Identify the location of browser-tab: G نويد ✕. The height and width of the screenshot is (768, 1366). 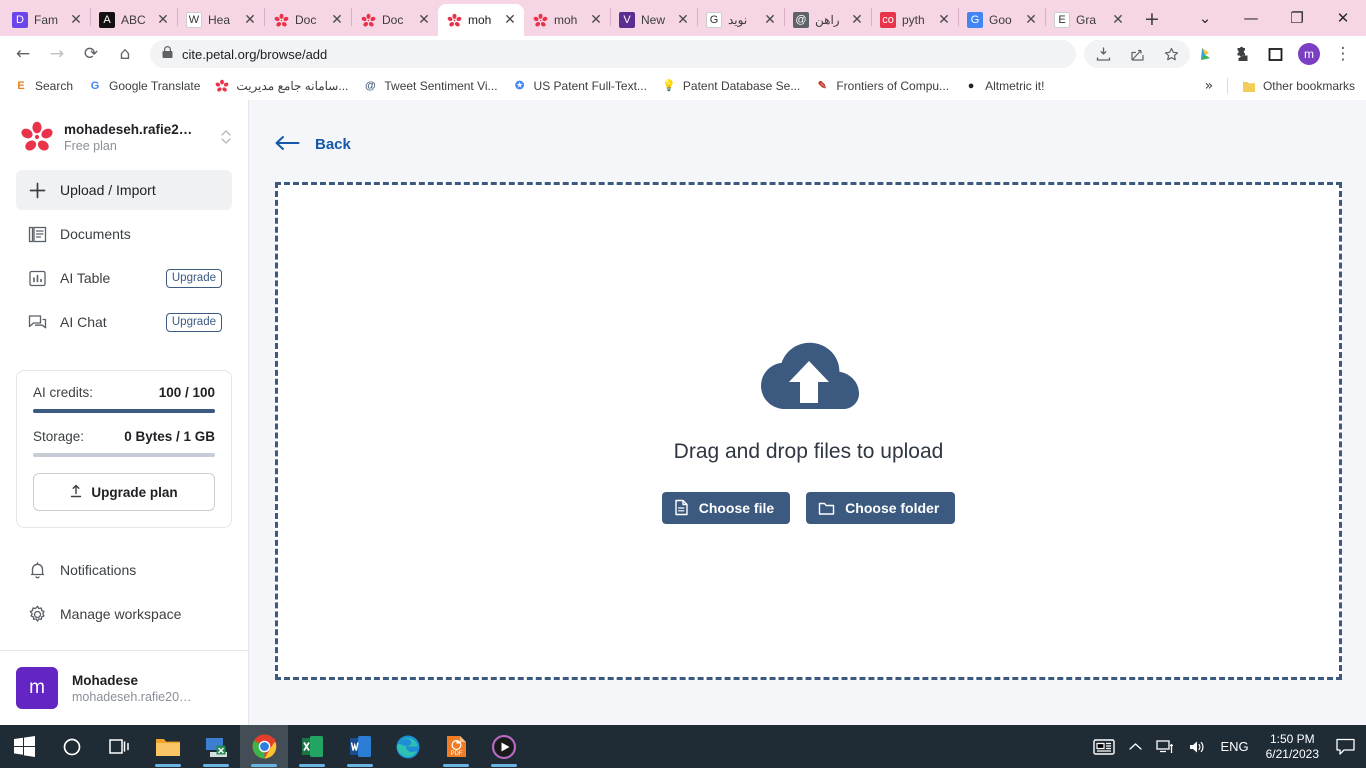
(741, 20).